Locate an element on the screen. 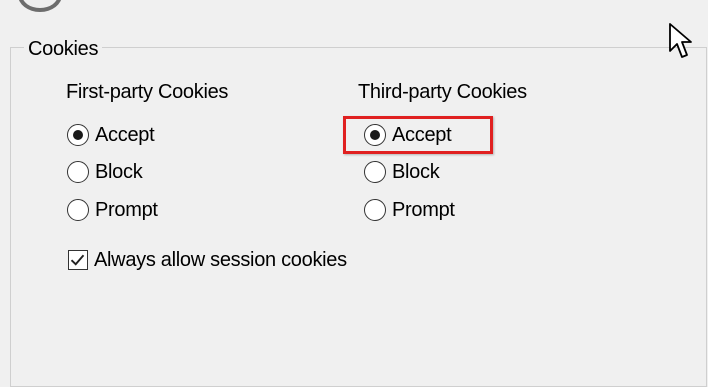 The width and height of the screenshot is (708, 387). third-party-block-option: Block is located at coordinates (402, 172).